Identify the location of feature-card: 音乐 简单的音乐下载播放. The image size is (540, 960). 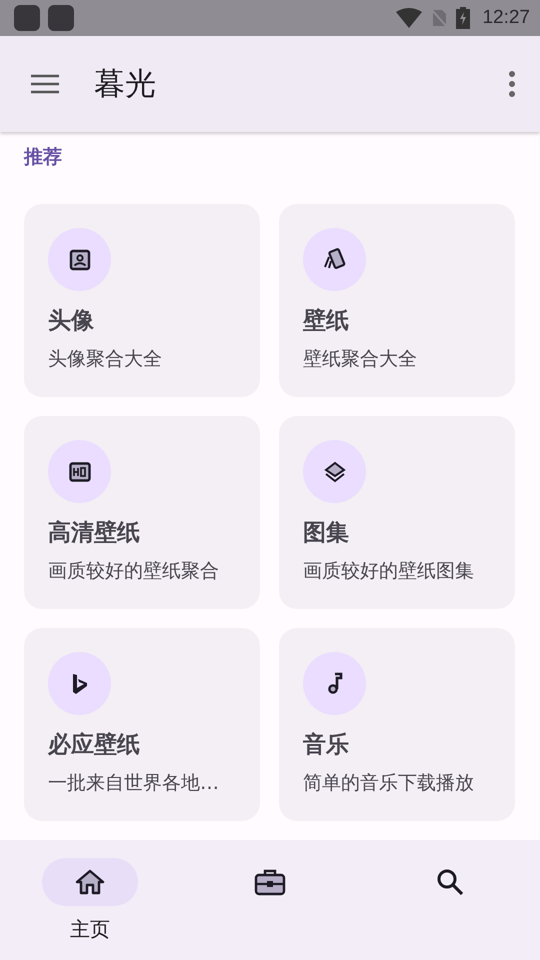
(397, 724).